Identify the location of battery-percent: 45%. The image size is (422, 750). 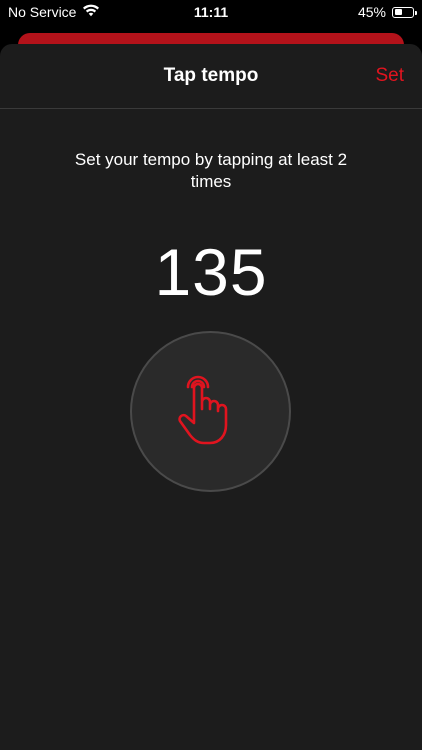
(371, 12).